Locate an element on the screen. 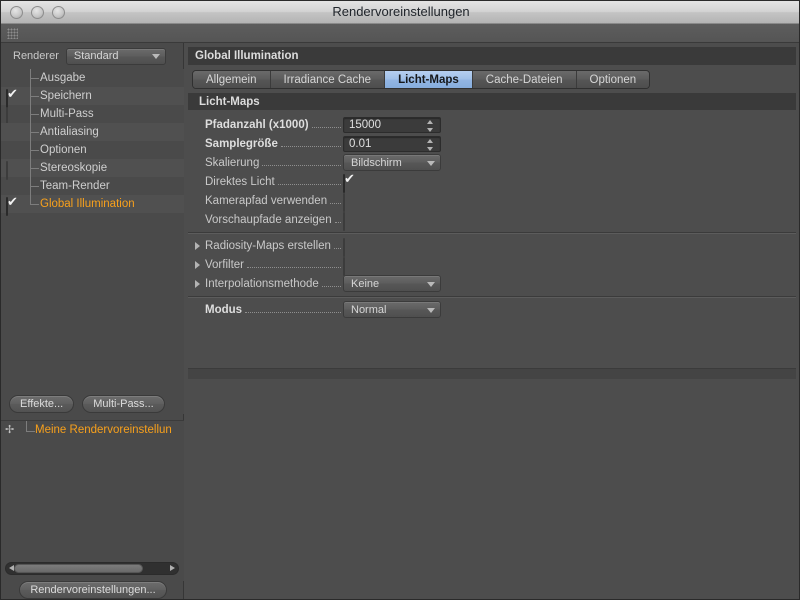  move-icon: ✢ is located at coordinates (10, 430).